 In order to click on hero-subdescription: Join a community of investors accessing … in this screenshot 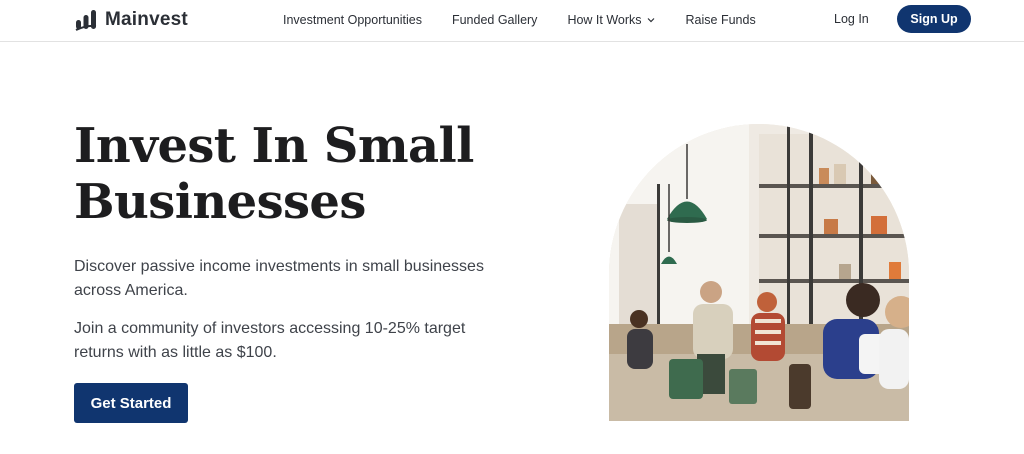, I will do `click(270, 340)`.